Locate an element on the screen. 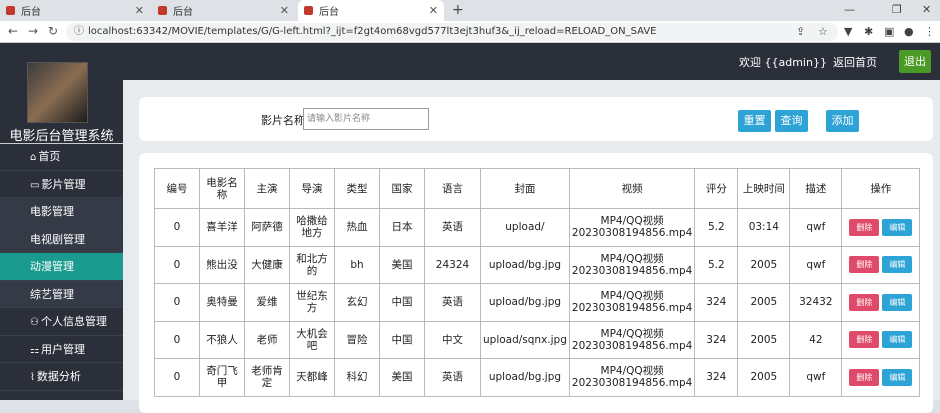 The height and width of the screenshot is (413, 940). system-title: 电影后台管理系统 is located at coordinates (61, 134).